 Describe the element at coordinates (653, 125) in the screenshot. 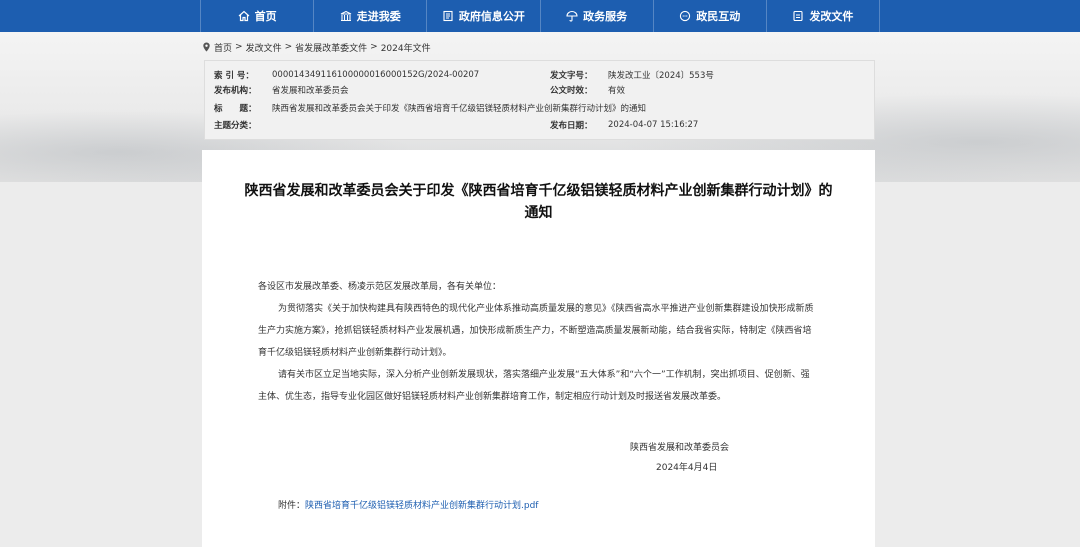

I see `meta-date-value: 2024-04-07 15:16:27` at that location.